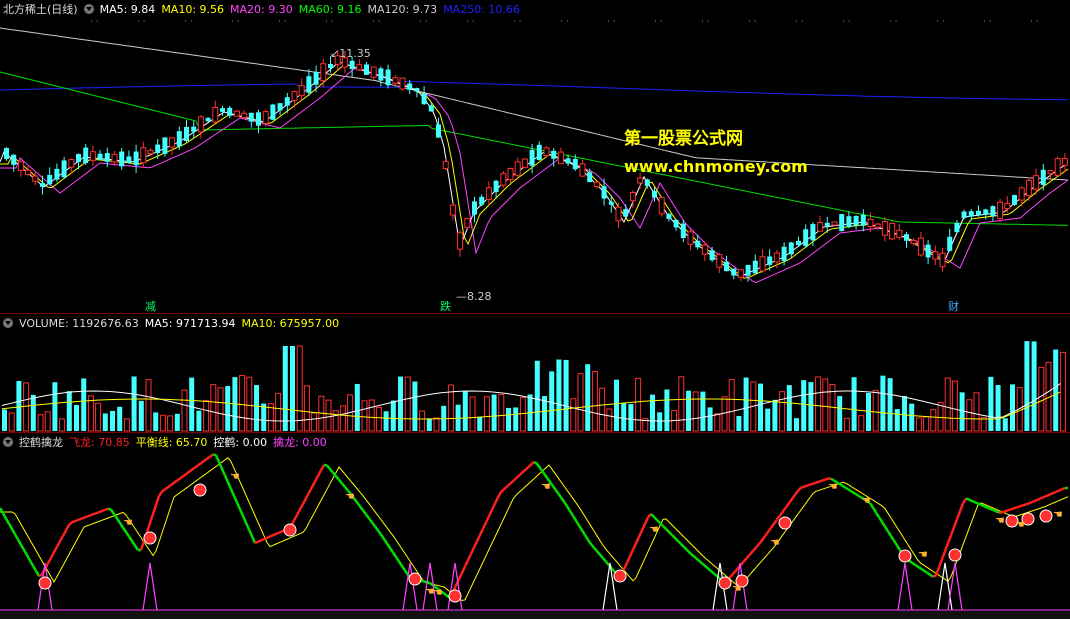 The image size is (1070, 619). Describe the element at coordinates (99, 442) in the screenshot. I see `indicator-legend-item: 飞龙: 70.85` at that location.